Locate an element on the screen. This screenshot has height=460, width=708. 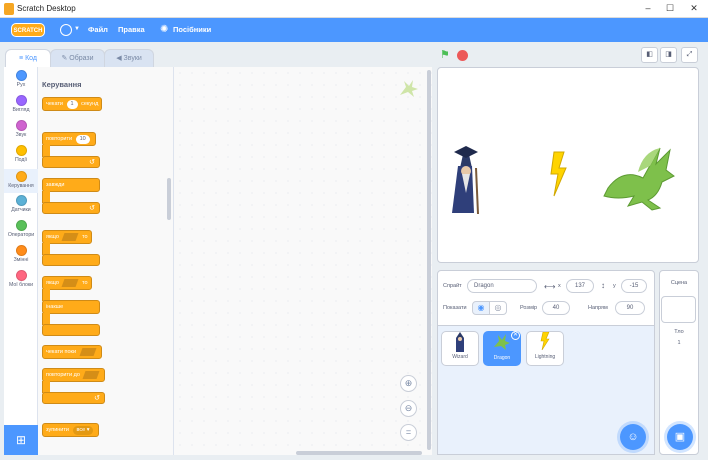
add-extension-icon: ⊞ is located at coordinates (21, 440).